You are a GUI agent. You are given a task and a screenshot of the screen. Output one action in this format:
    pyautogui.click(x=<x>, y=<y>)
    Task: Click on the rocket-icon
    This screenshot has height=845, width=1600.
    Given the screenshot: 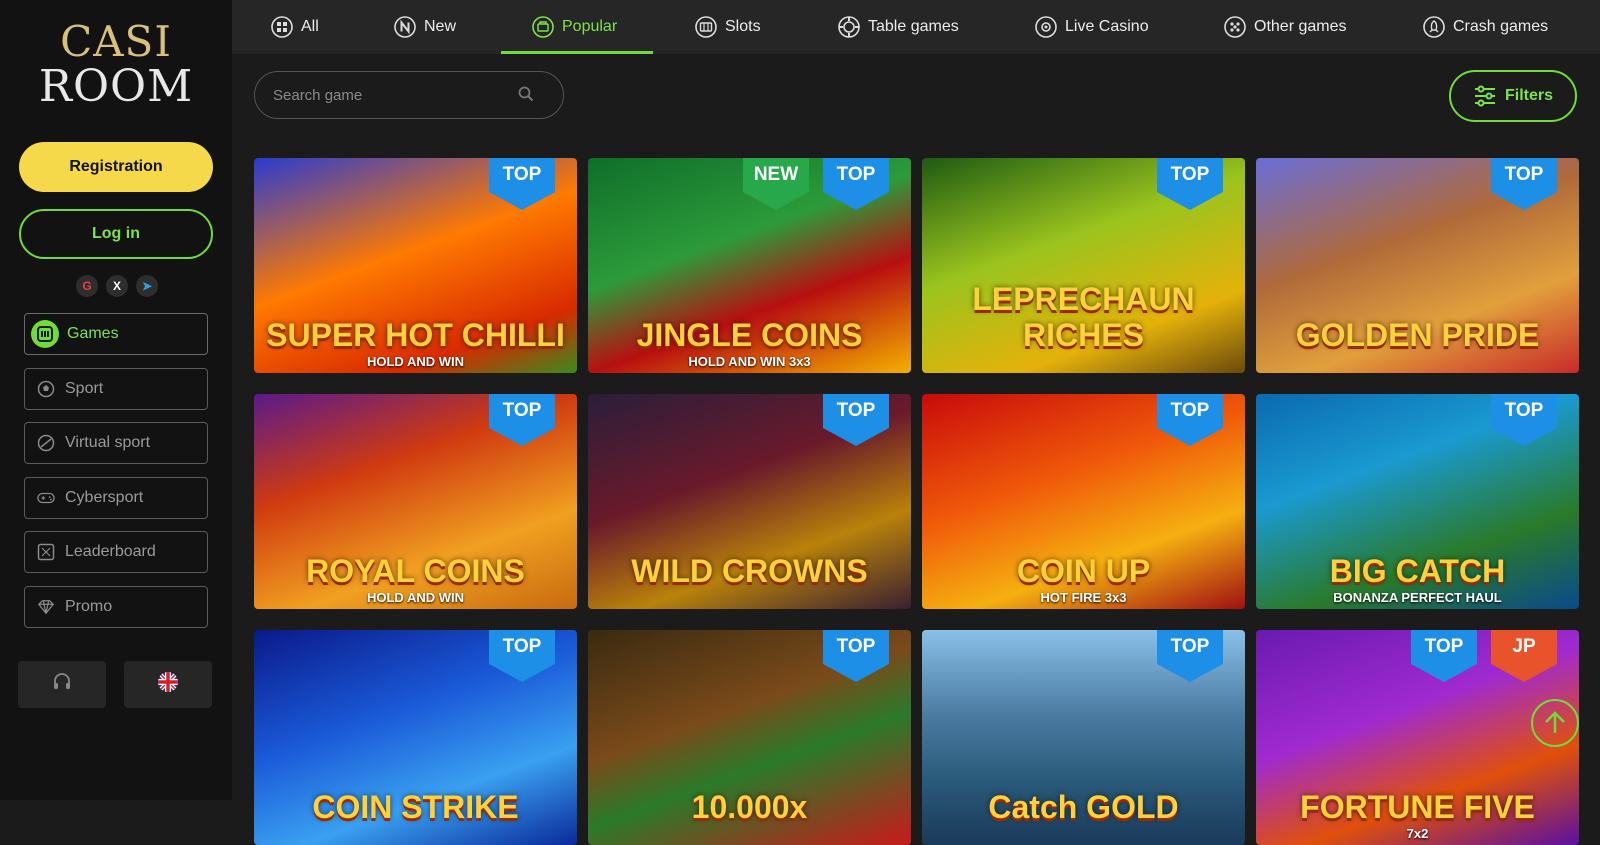 What is the action you would take?
    pyautogui.click(x=1434, y=27)
    